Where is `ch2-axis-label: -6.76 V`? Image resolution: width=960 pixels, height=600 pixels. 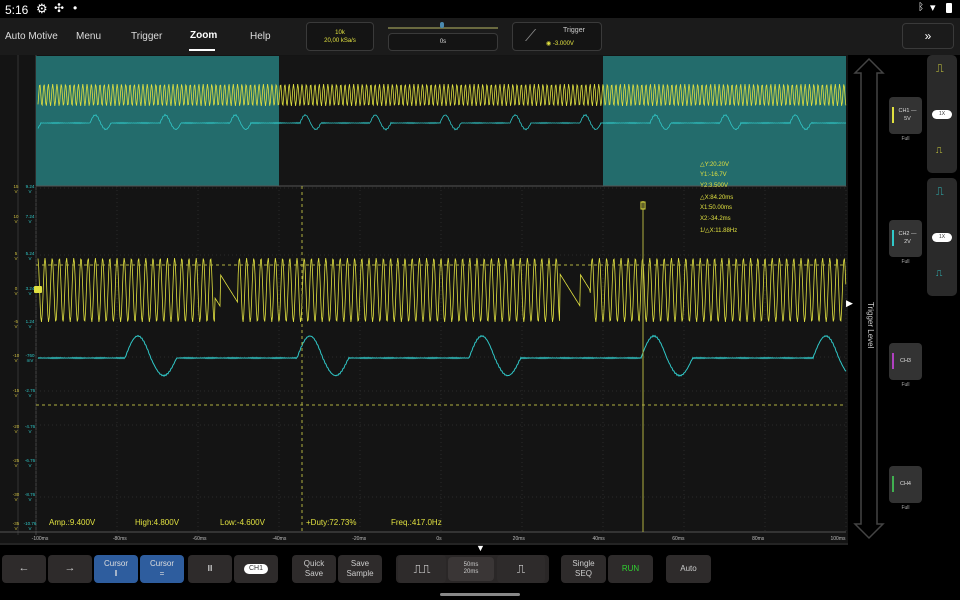 ch2-axis-label: -6.76 V is located at coordinates (30, 463).